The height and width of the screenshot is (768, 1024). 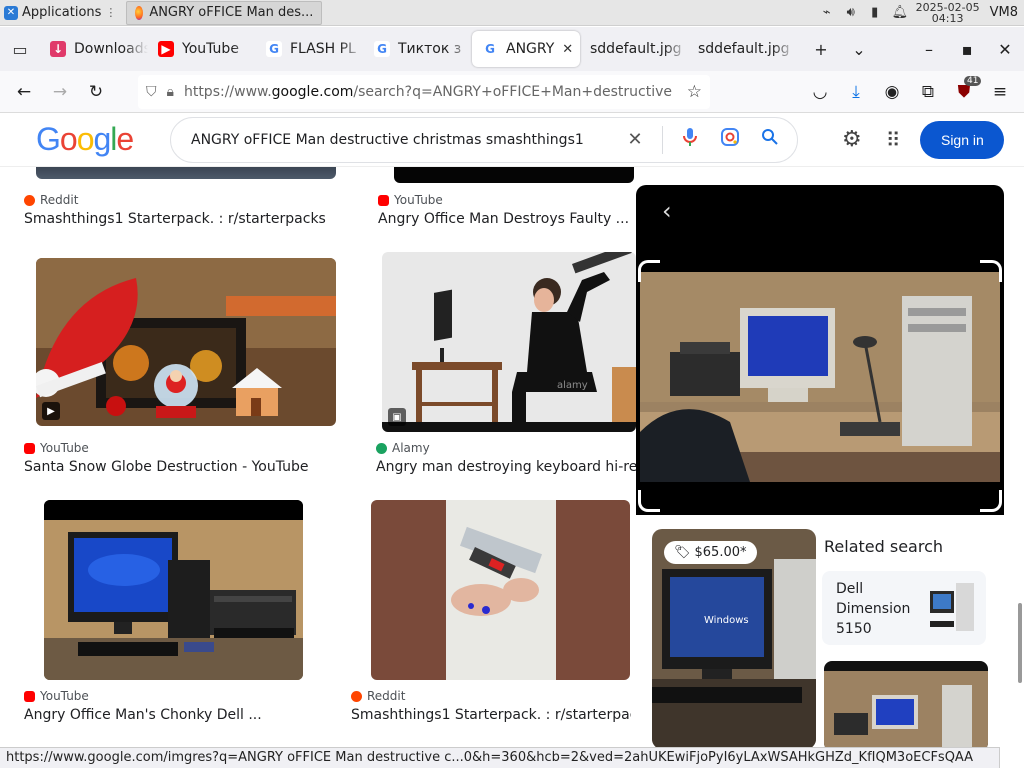 What do you see at coordinates (820, 92) in the screenshot?
I see `pocket-icon: ◡` at bounding box center [820, 92].